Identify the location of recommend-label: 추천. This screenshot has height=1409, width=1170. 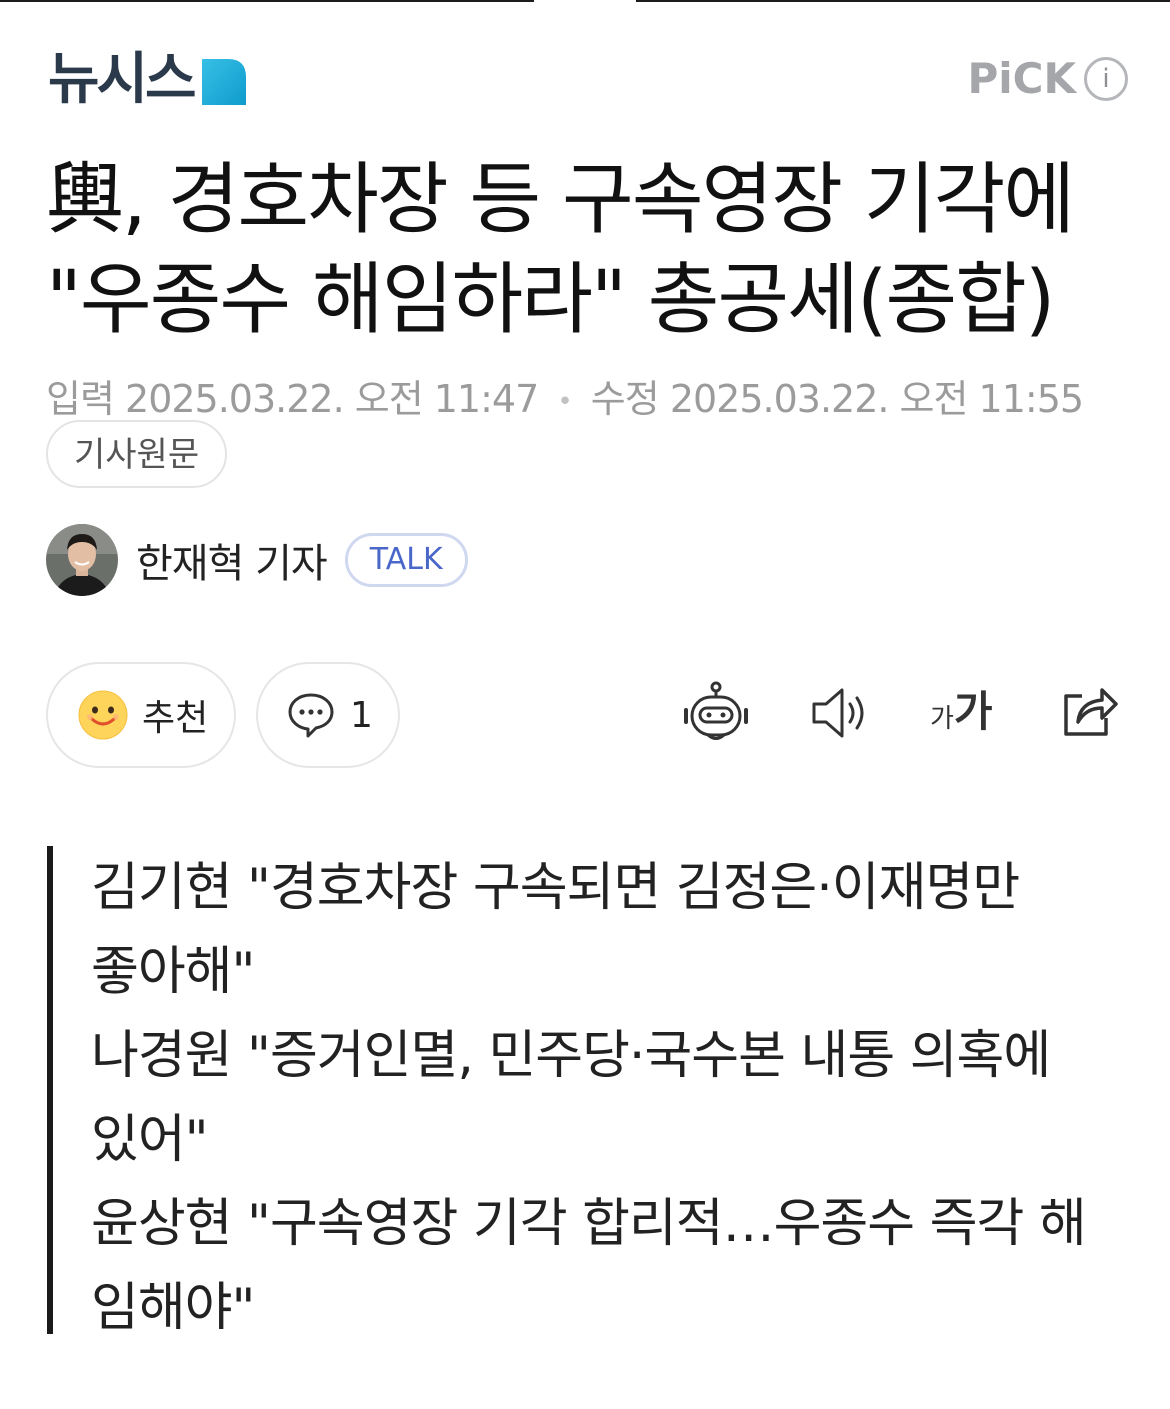
(175, 718).